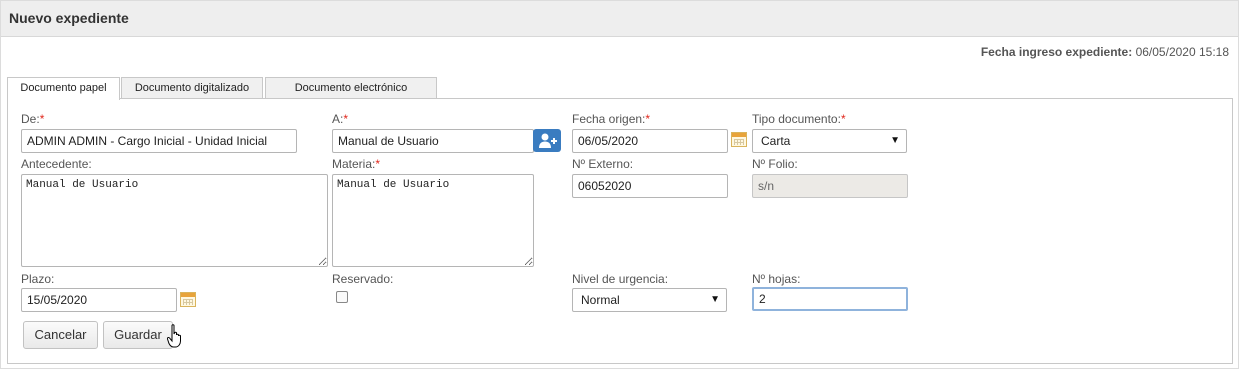  What do you see at coordinates (69, 18) in the screenshot?
I see `page-title: Nuevo expediente` at bounding box center [69, 18].